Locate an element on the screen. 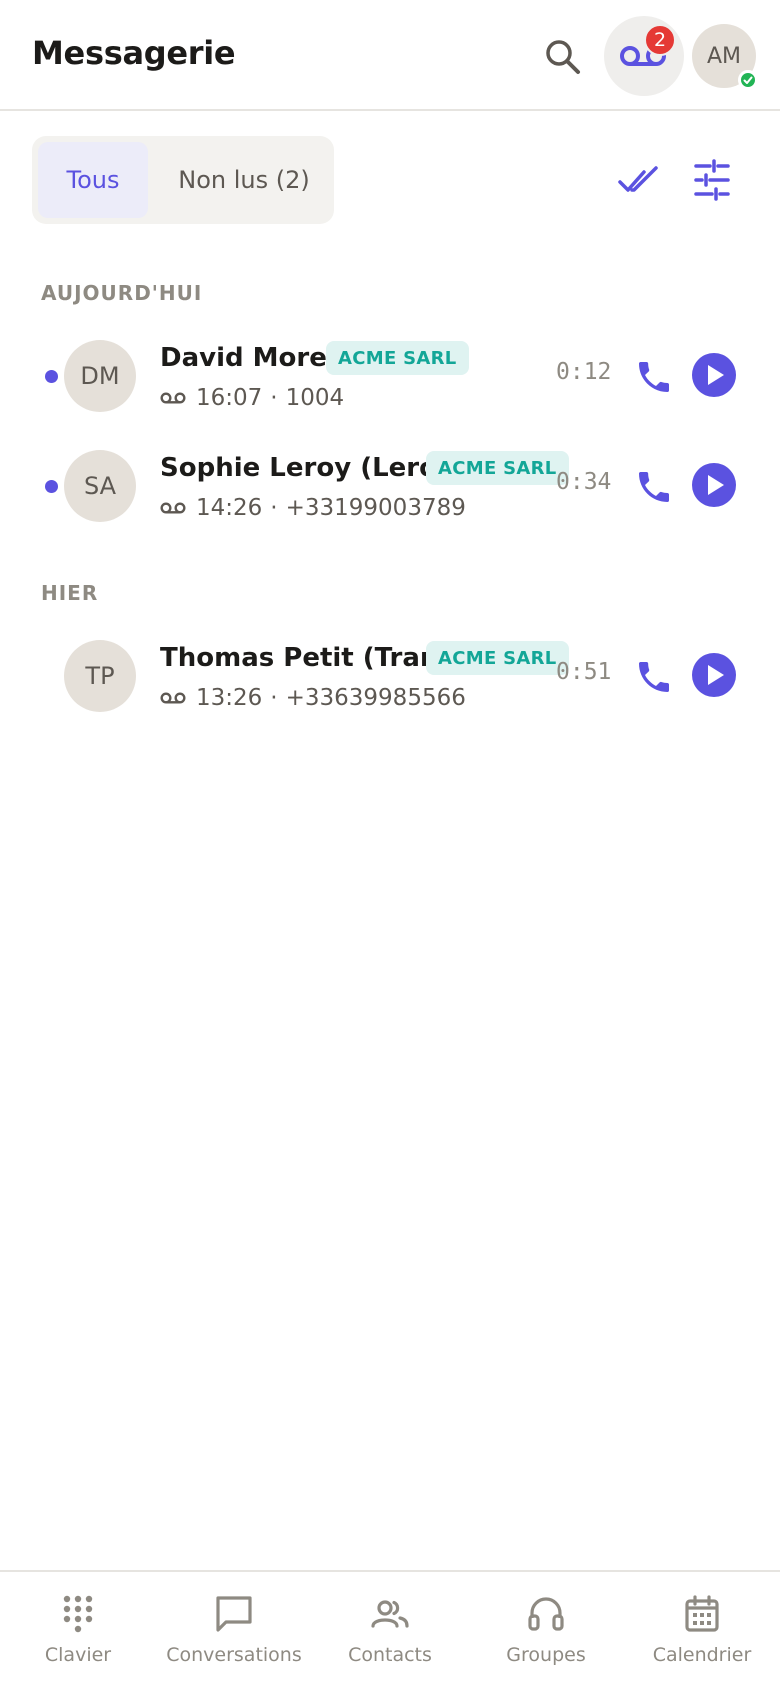 The height and width of the screenshot is (1688, 780). mark-all-read-button is located at coordinates (641, 180).